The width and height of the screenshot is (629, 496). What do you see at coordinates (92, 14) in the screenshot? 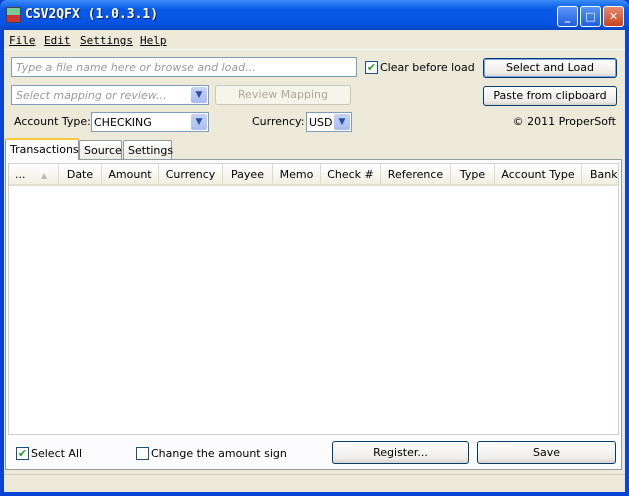
I see `window-title: CSV2QFX (1.0.3.1)` at bounding box center [92, 14].